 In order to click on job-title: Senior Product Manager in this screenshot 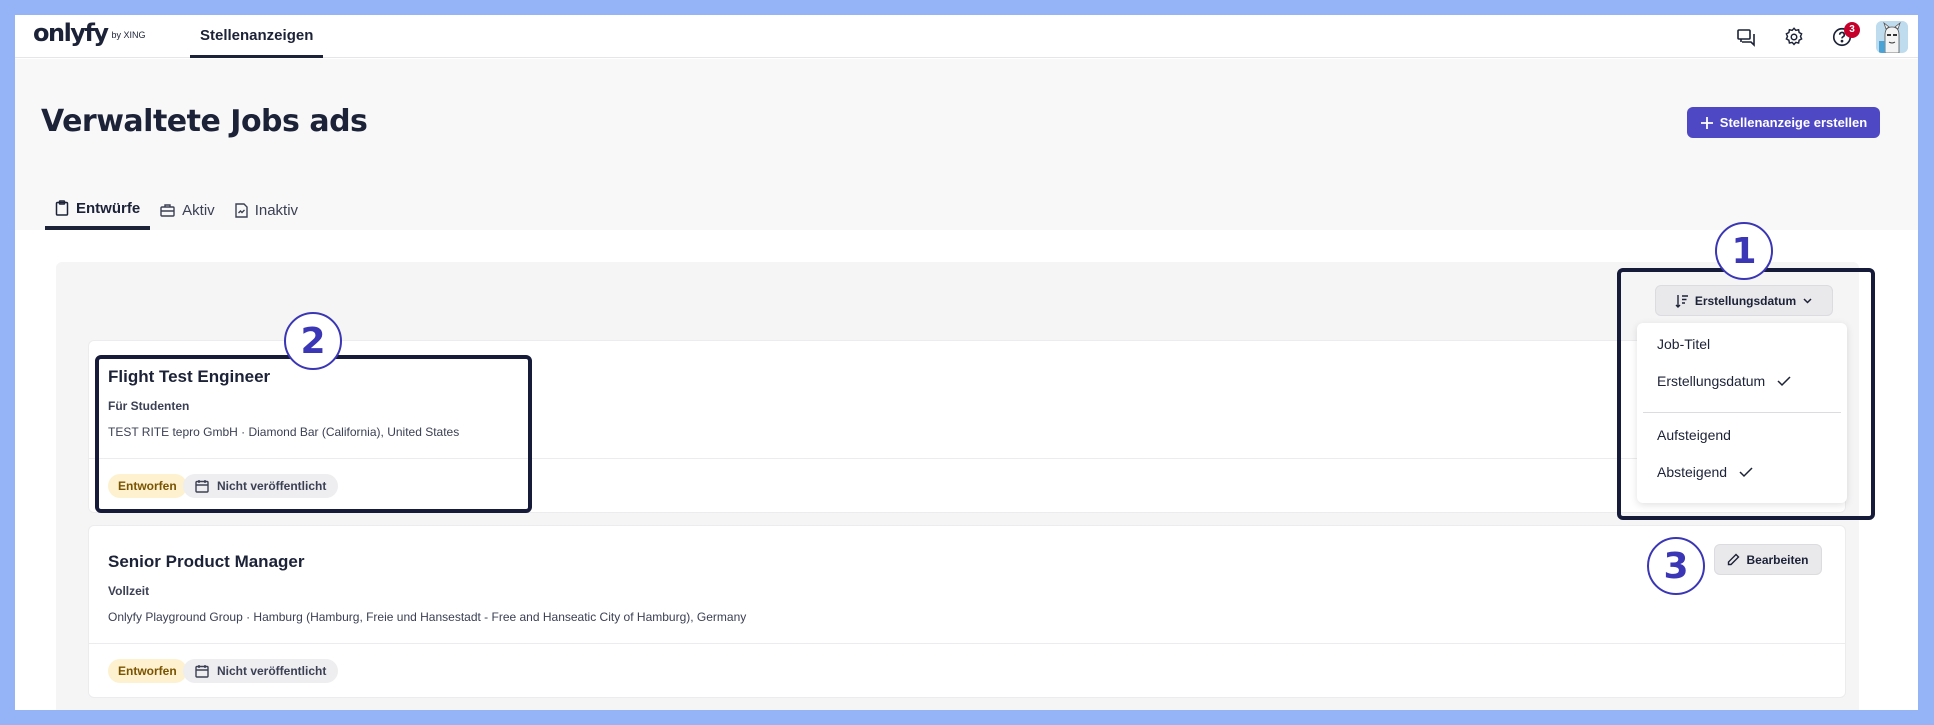, I will do `click(206, 562)`.